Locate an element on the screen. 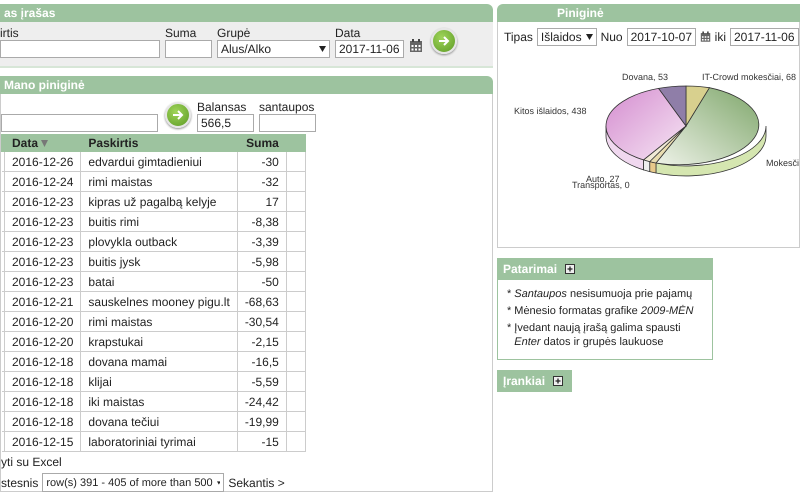 This screenshot has width=800, height=500. type-dropdown: Išlaidos is located at coordinates (566, 37).